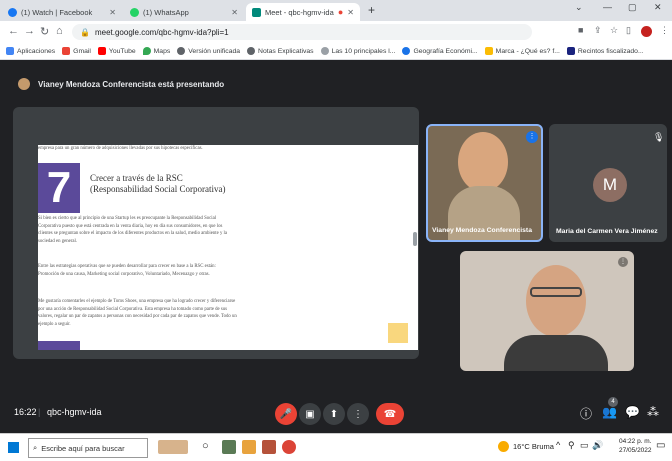 The width and height of the screenshot is (672, 461). I want to click on tab-whatsapp: (1) WhatsApp ✕, so click(184, 12).